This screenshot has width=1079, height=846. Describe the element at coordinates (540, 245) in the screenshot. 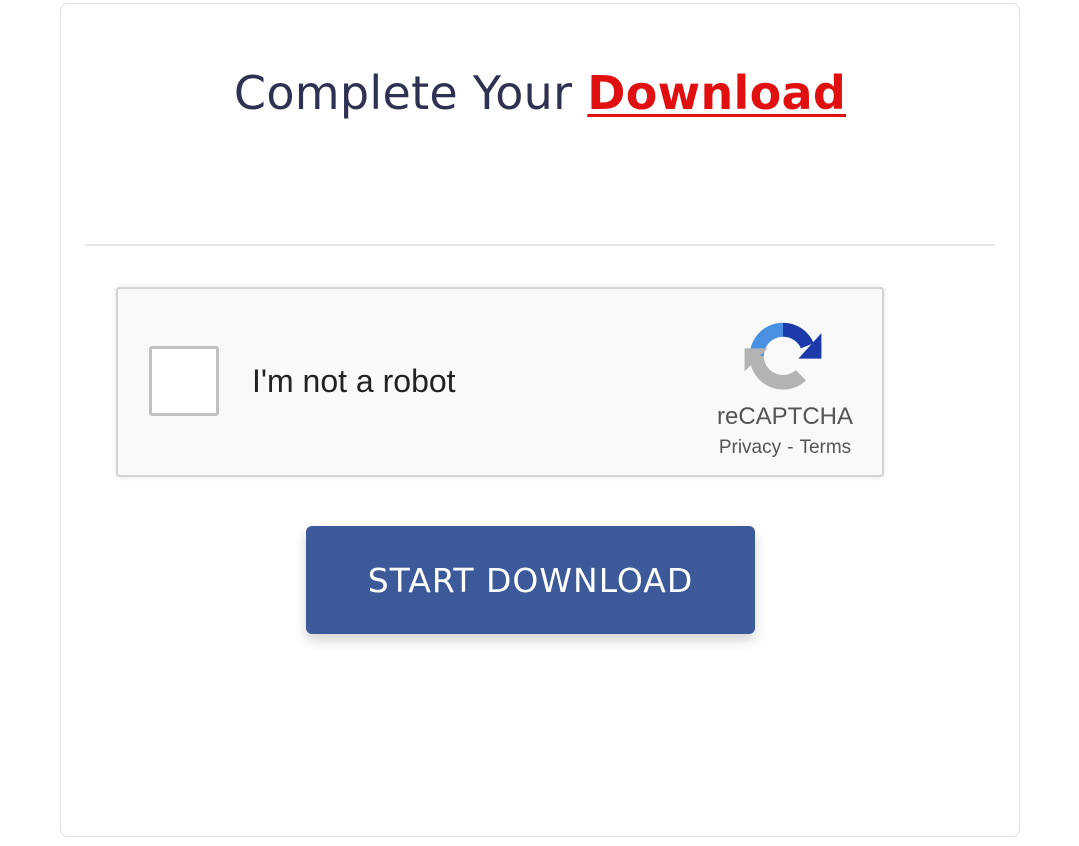

I see `divider` at that location.